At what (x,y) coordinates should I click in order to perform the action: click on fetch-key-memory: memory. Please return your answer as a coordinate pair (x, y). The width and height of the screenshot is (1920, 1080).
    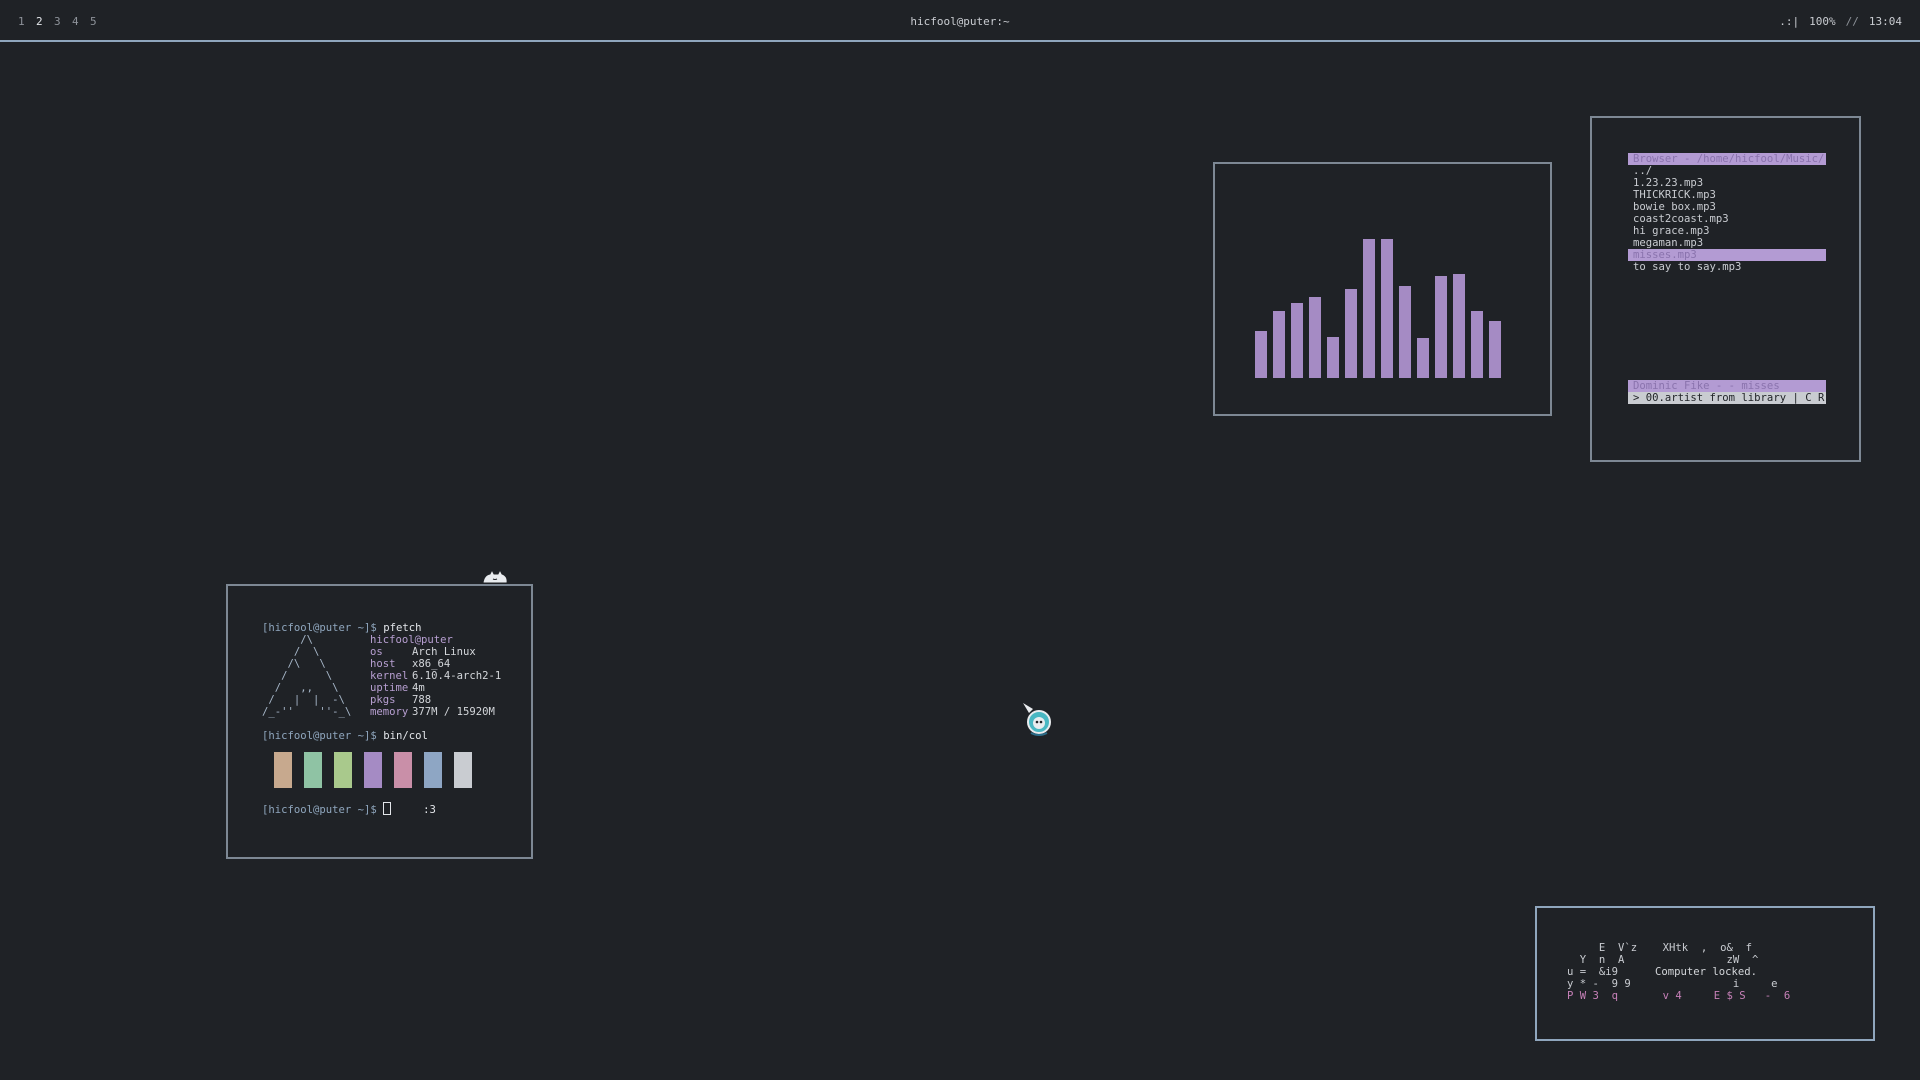
    Looking at the image, I should click on (389, 712).